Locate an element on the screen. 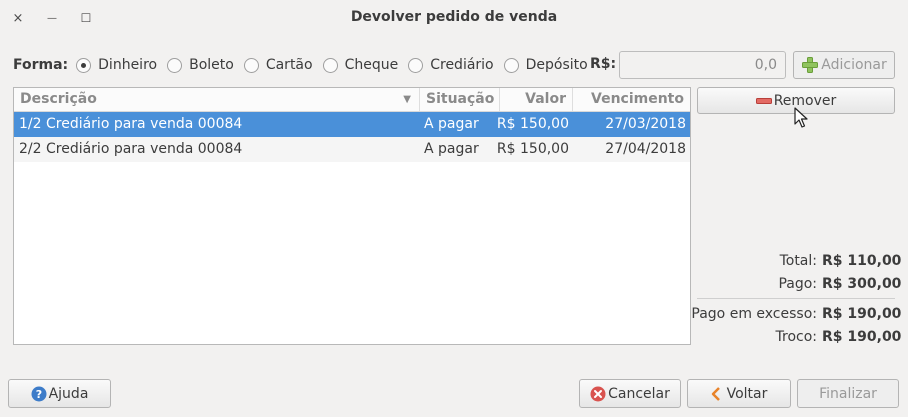 The width and height of the screenshot is (908, 417). help-button: ? Ajuda is located at coordinates (59, 393).